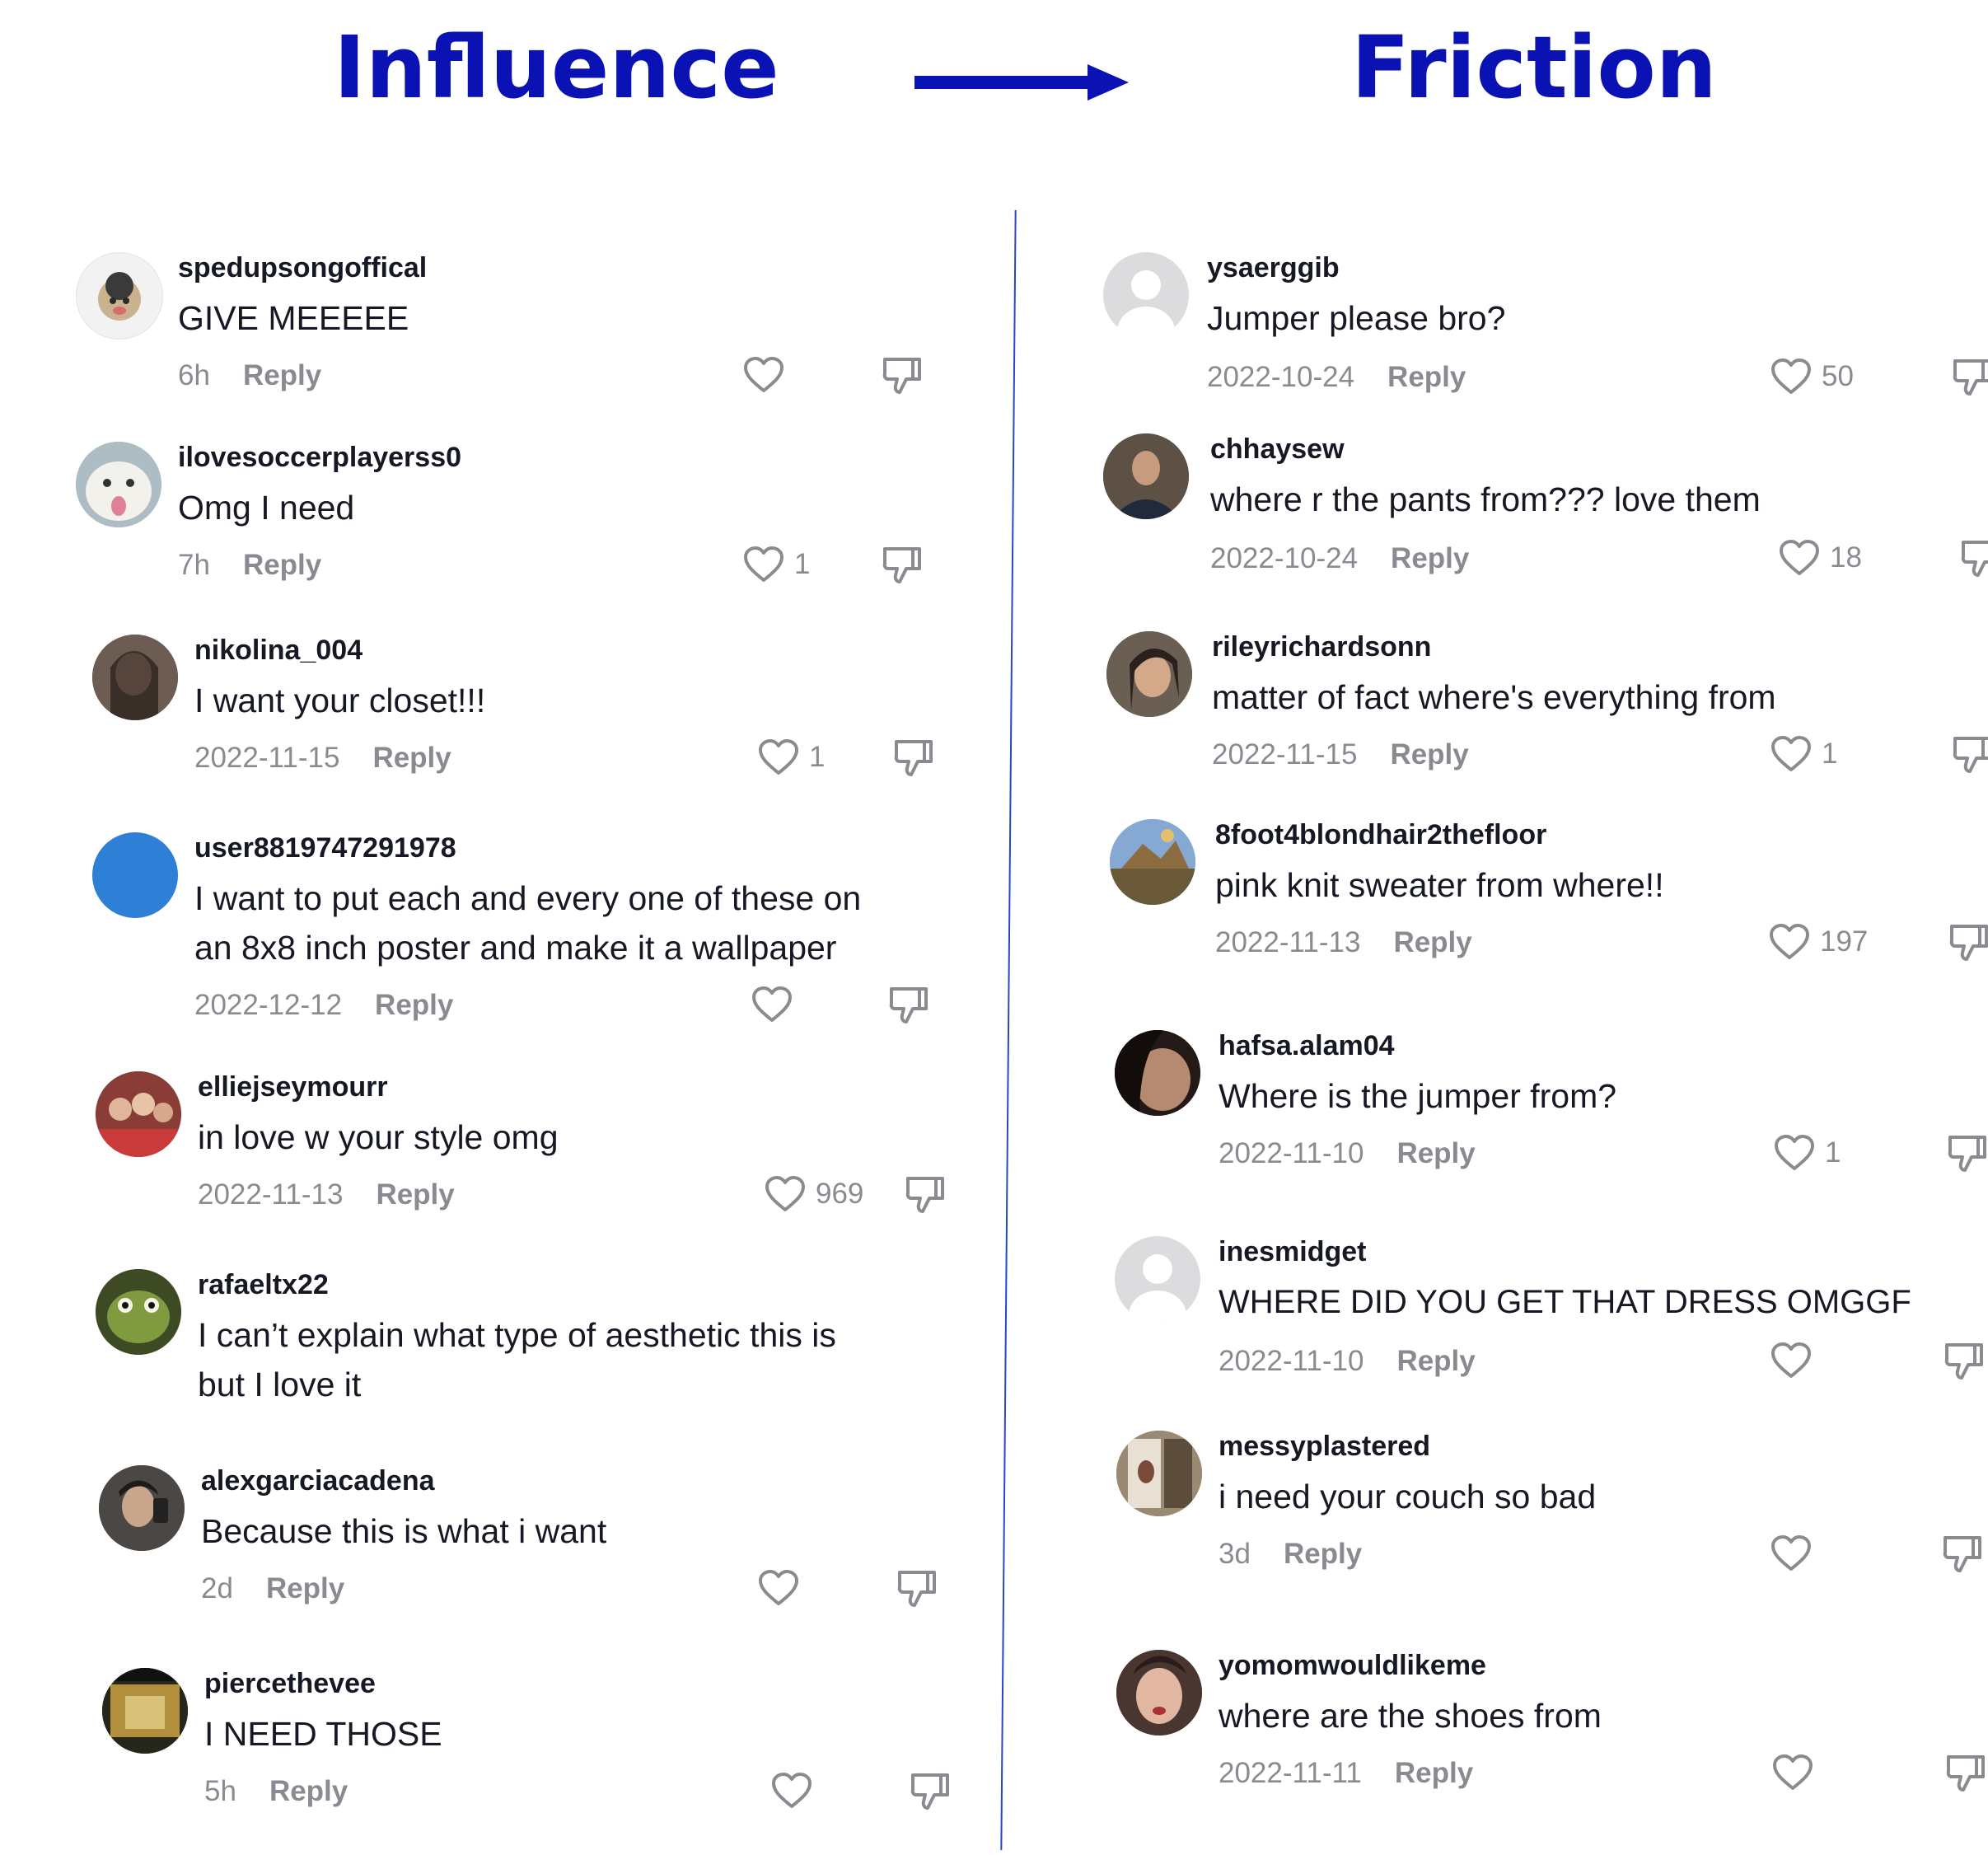  Describe the element at coordinates (1494, 697) in the screenshot. I see `comment-text: matter of fact where's everything from` at that location.